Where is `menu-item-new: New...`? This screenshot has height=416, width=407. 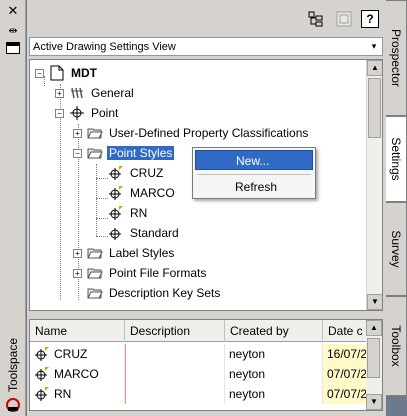
menu-item-new: New... is located at coordinates (254, 160).